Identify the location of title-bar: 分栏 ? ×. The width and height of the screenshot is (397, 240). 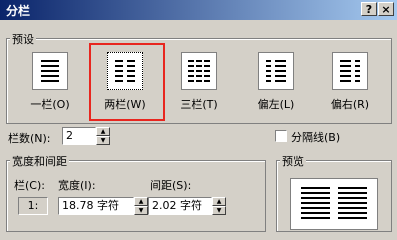
(198, 10).